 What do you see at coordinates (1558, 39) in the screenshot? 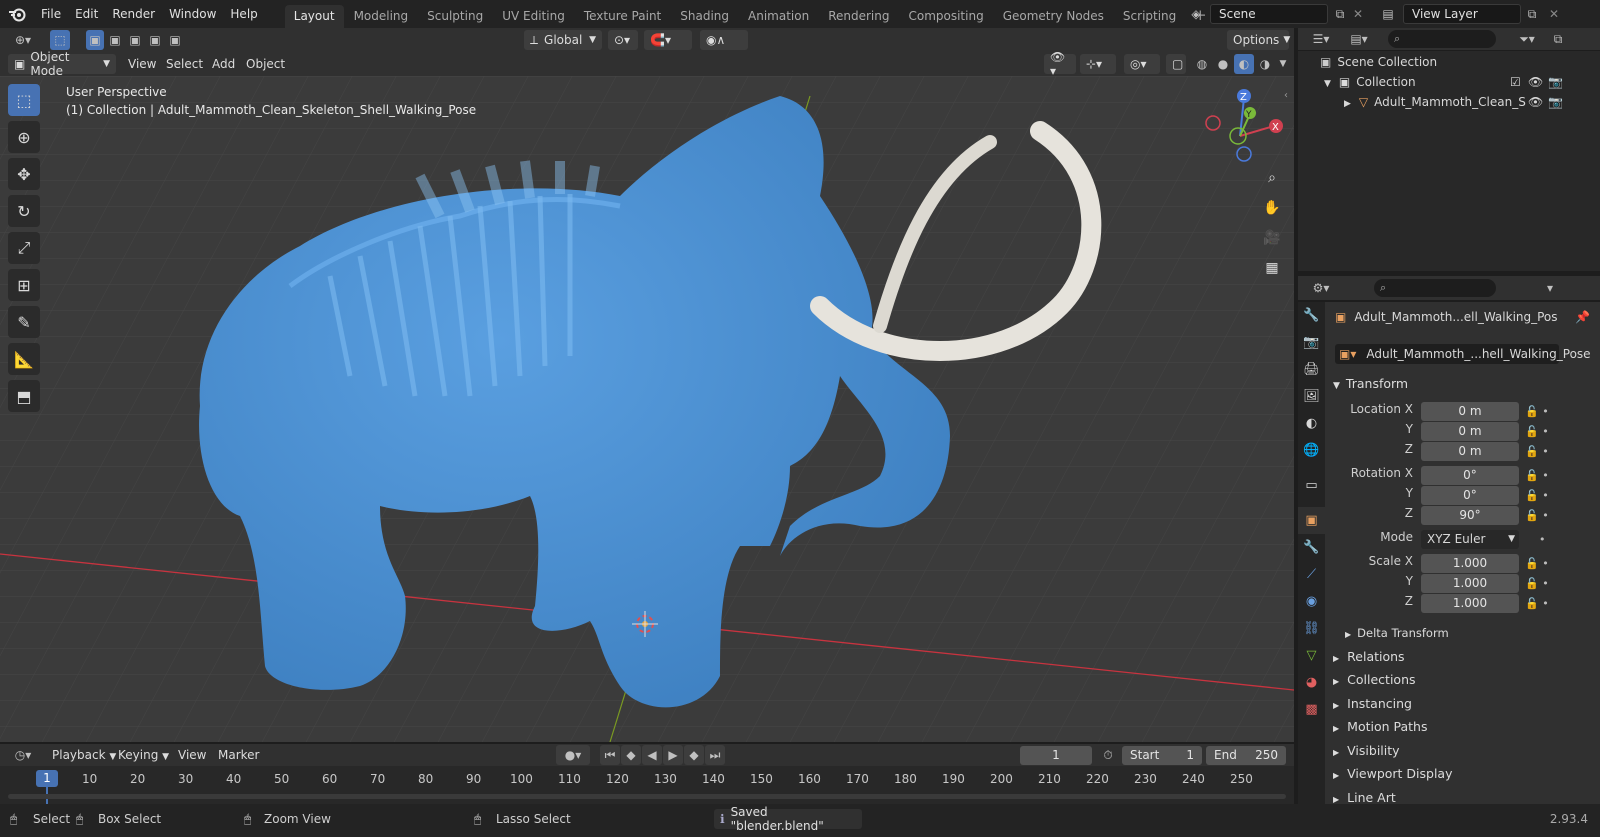
I see `new-collection-icon: ⧉` at bounding box center [1558, 39].